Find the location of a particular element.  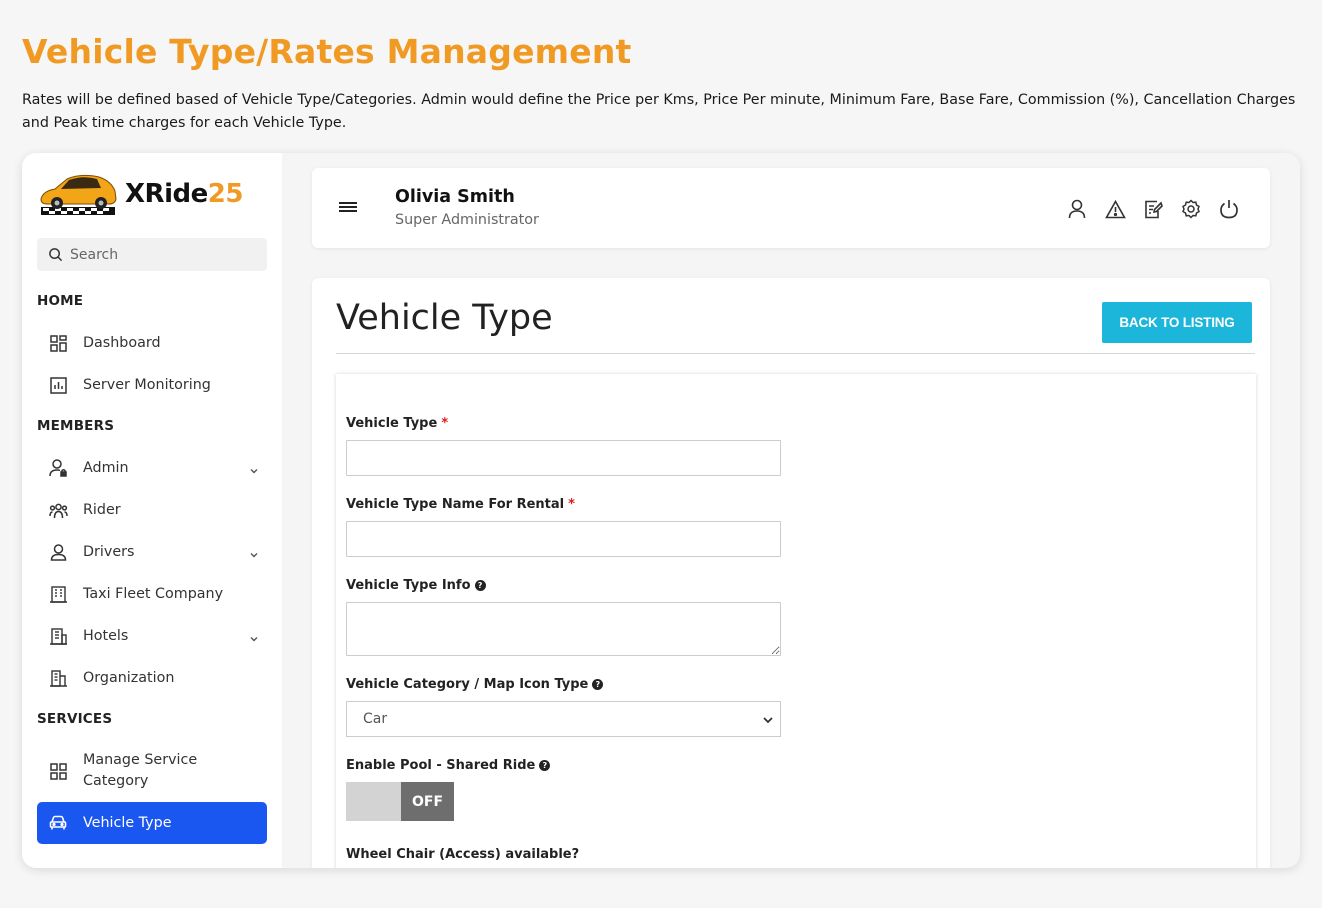

section-services: SERVICES is located at coordinates (75, 719).